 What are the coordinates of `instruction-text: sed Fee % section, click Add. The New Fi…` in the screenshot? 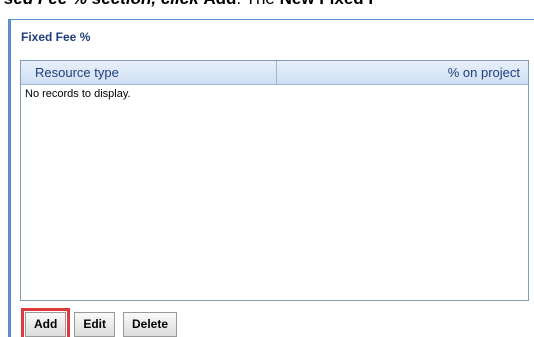 It's located at (267, 5).